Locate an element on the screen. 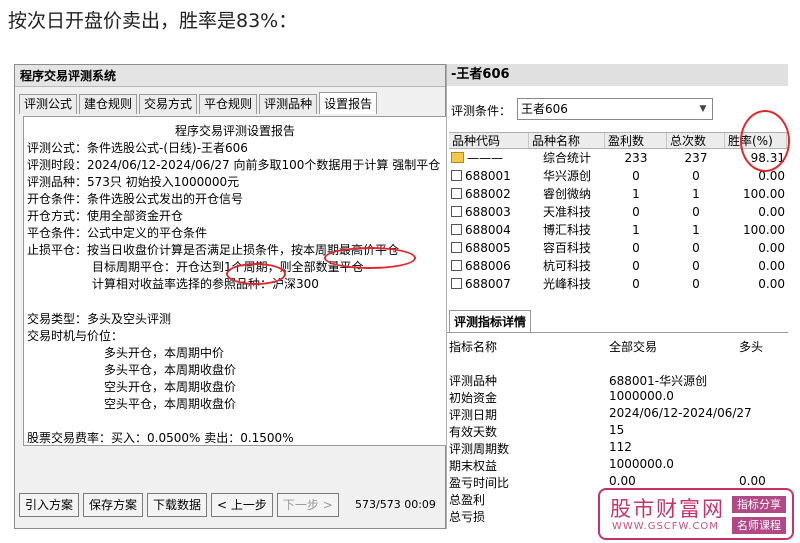 This screenshot has width=800, height=543. download-data-button: 下载数据 is located at coordinates (177, 505).